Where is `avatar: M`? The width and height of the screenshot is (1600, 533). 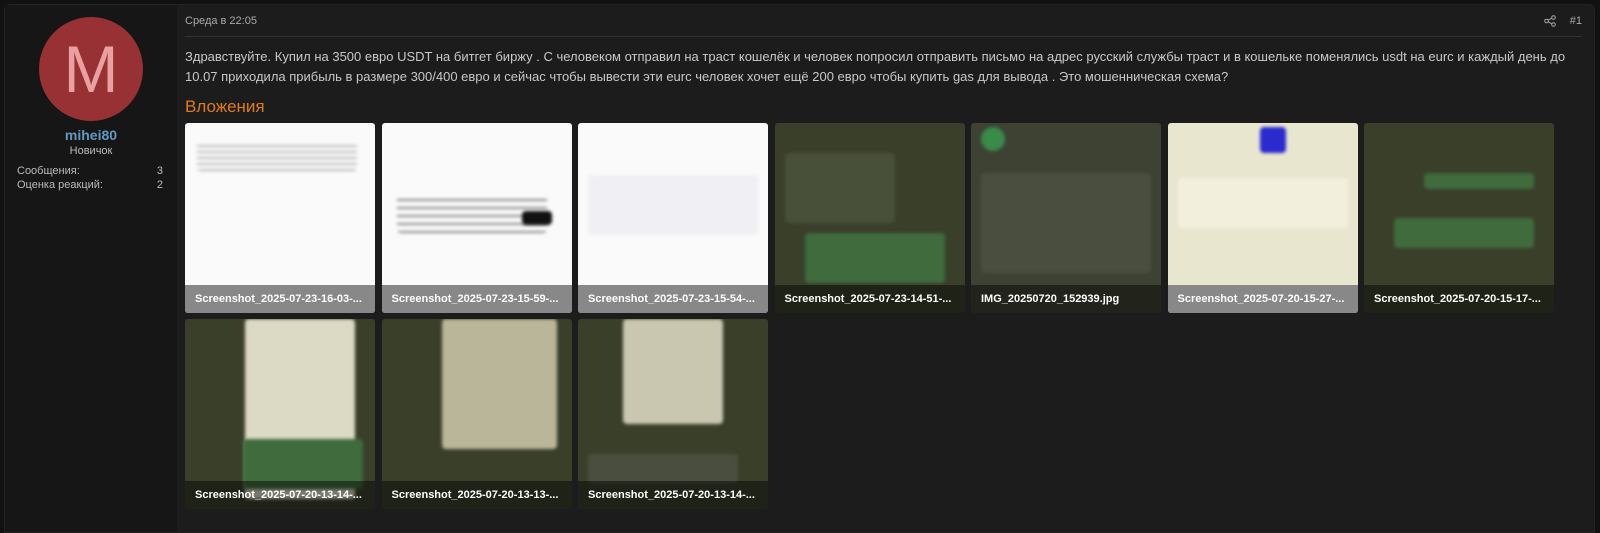
avatar: M is located at coordinates (91, 69).